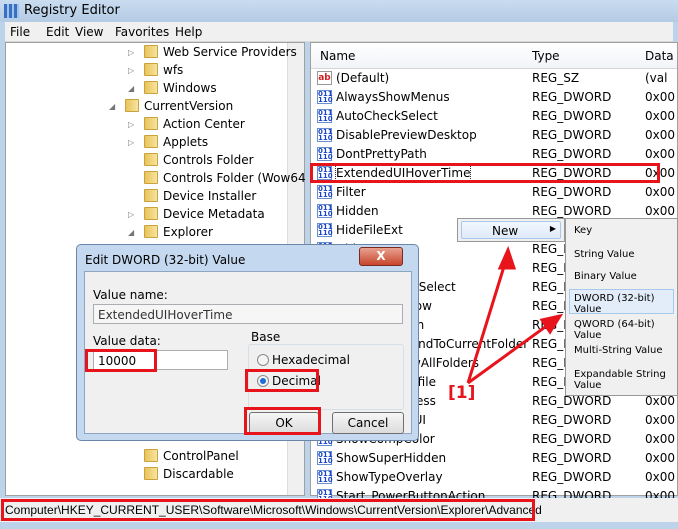  What do you see at coordinates (462, 393) in the screenshot?
I see `annotation-label: [1]` at bounding box center [462, 393].